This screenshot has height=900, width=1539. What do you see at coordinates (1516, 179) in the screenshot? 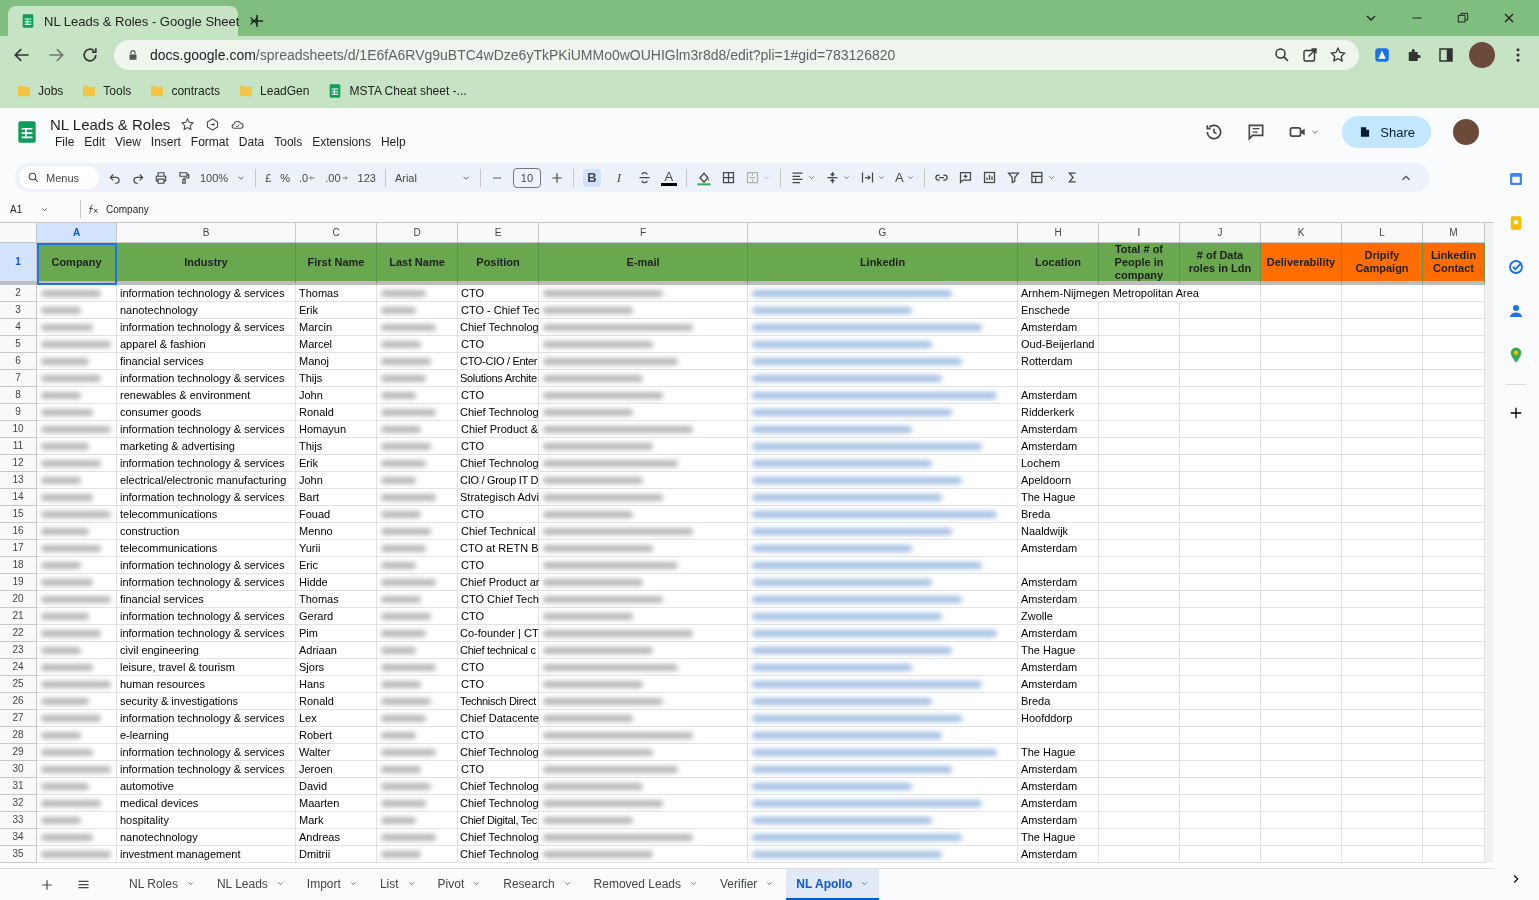
I see `calendar-icon` at bounding box center [1516, 179].